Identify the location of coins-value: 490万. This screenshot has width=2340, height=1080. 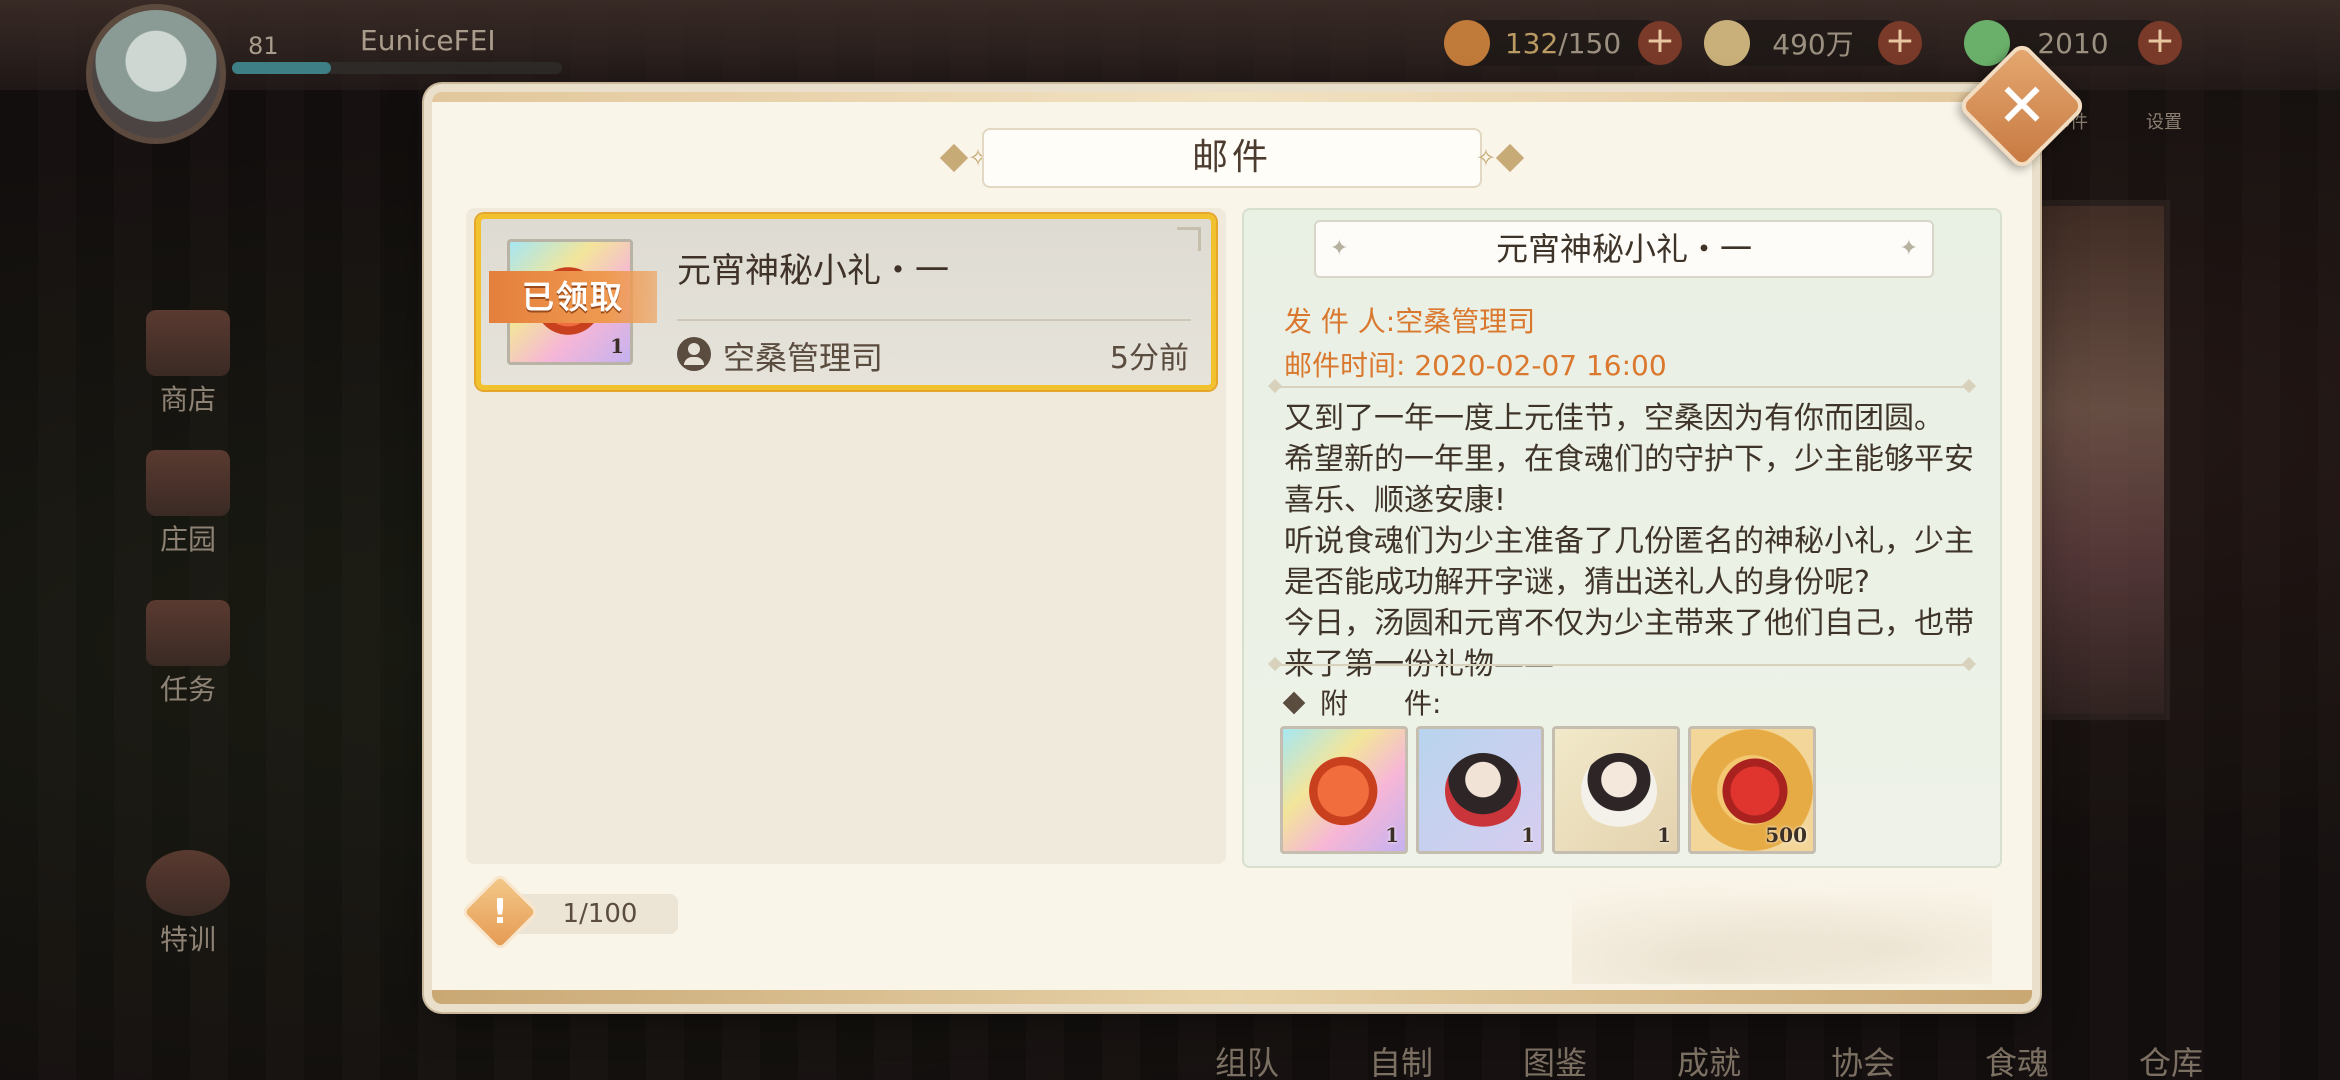
(1813, 44).